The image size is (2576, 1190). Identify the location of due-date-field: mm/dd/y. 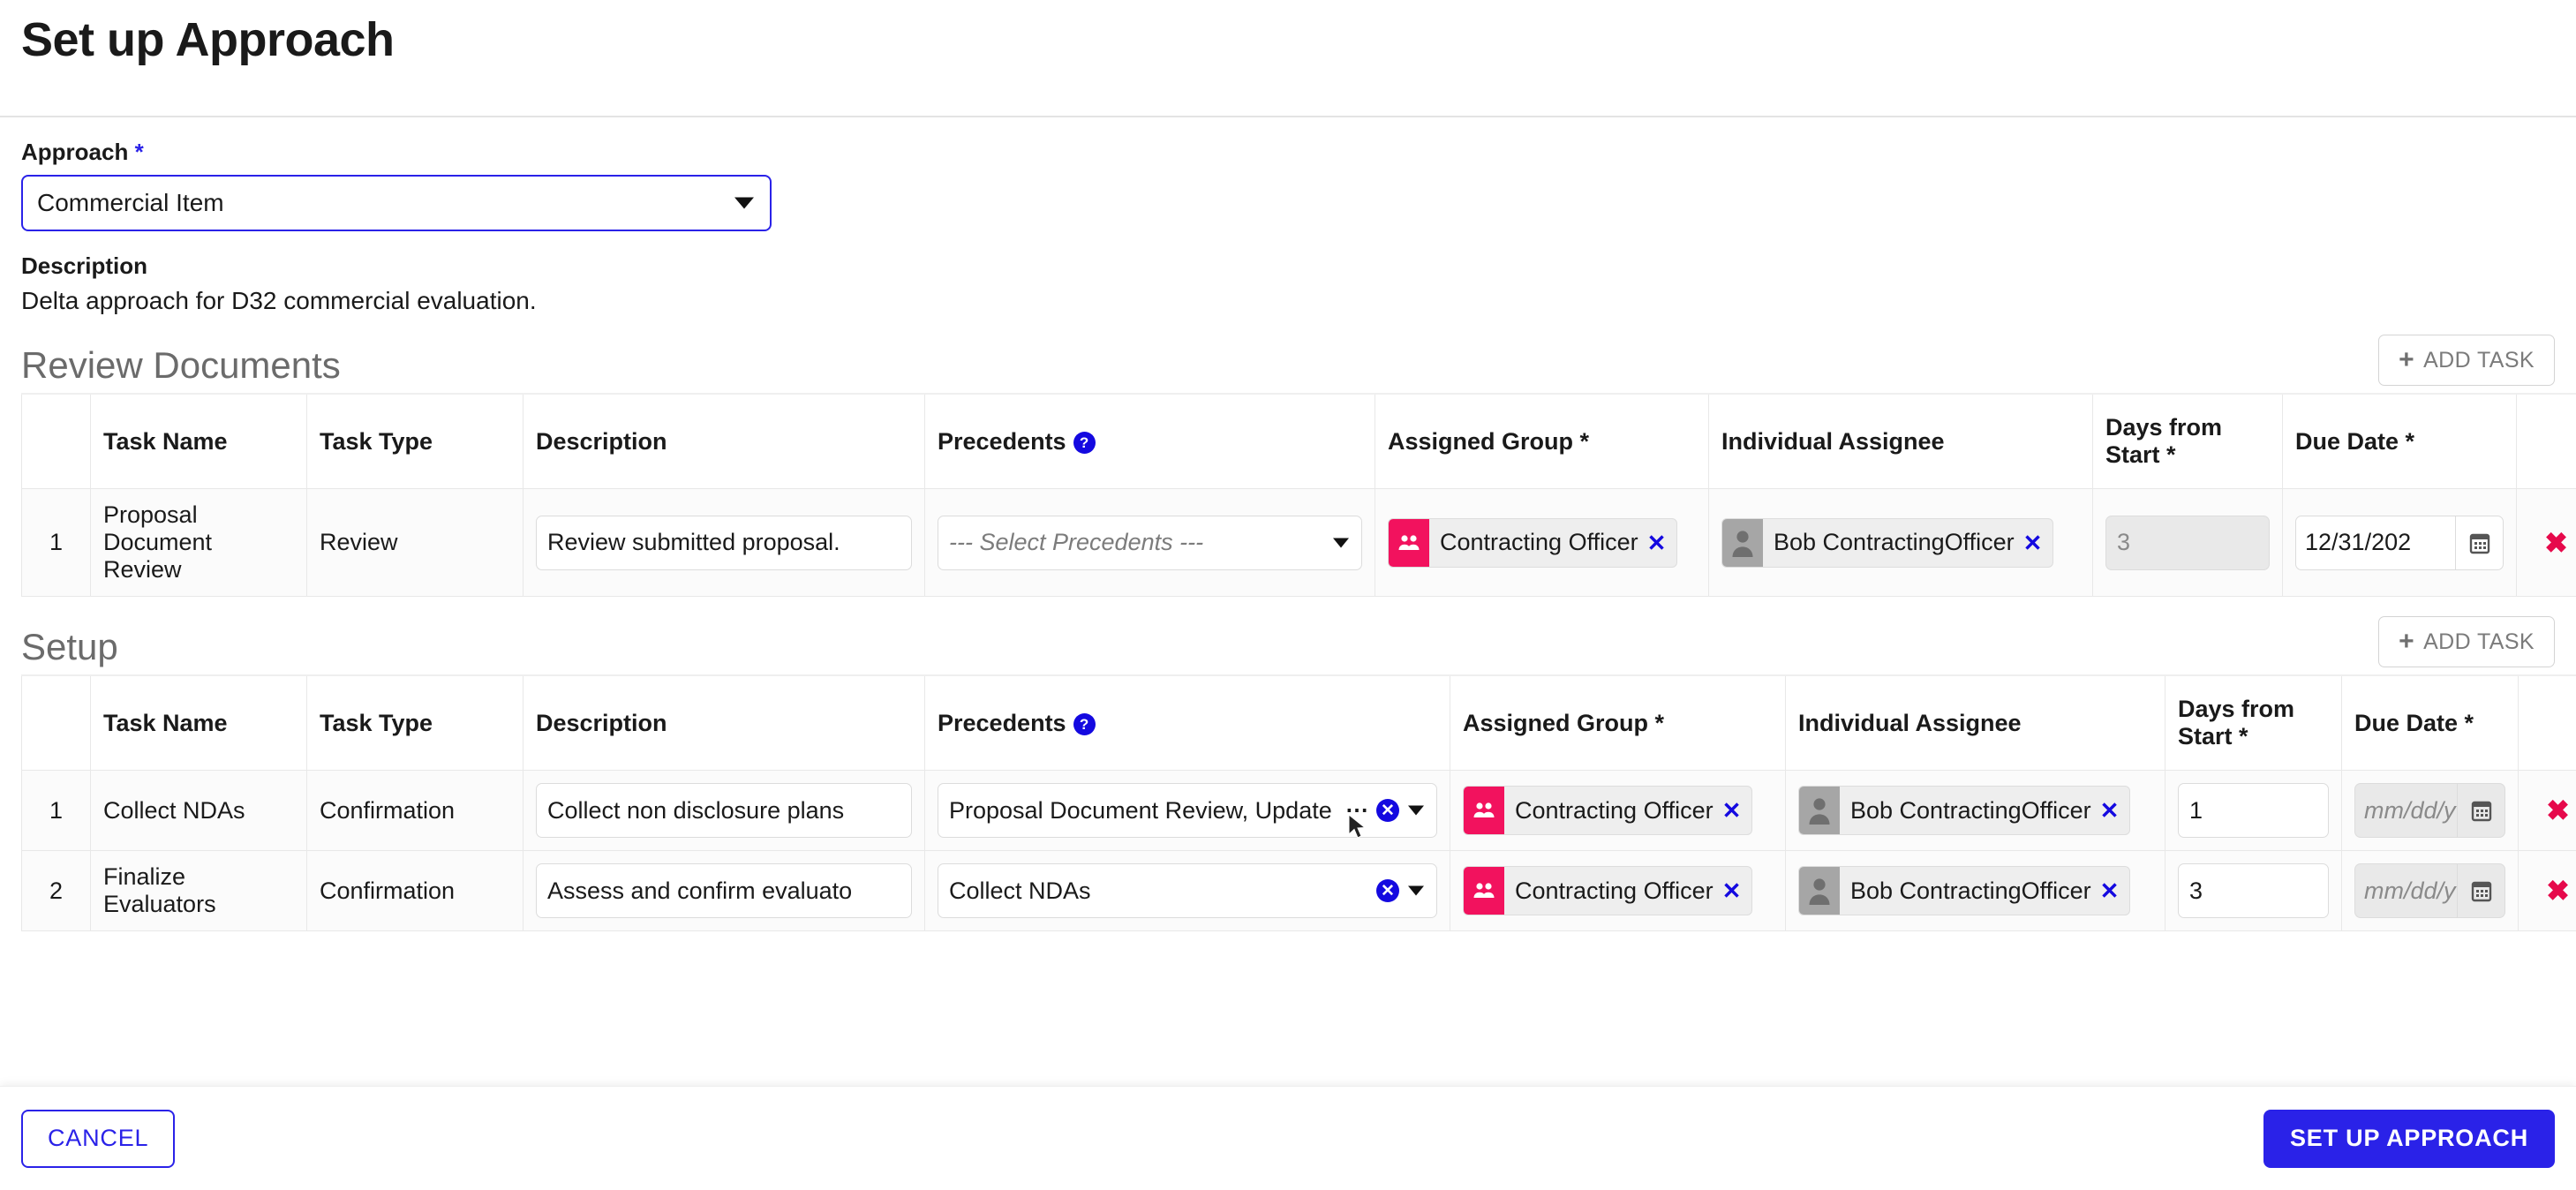
(2429, 810).